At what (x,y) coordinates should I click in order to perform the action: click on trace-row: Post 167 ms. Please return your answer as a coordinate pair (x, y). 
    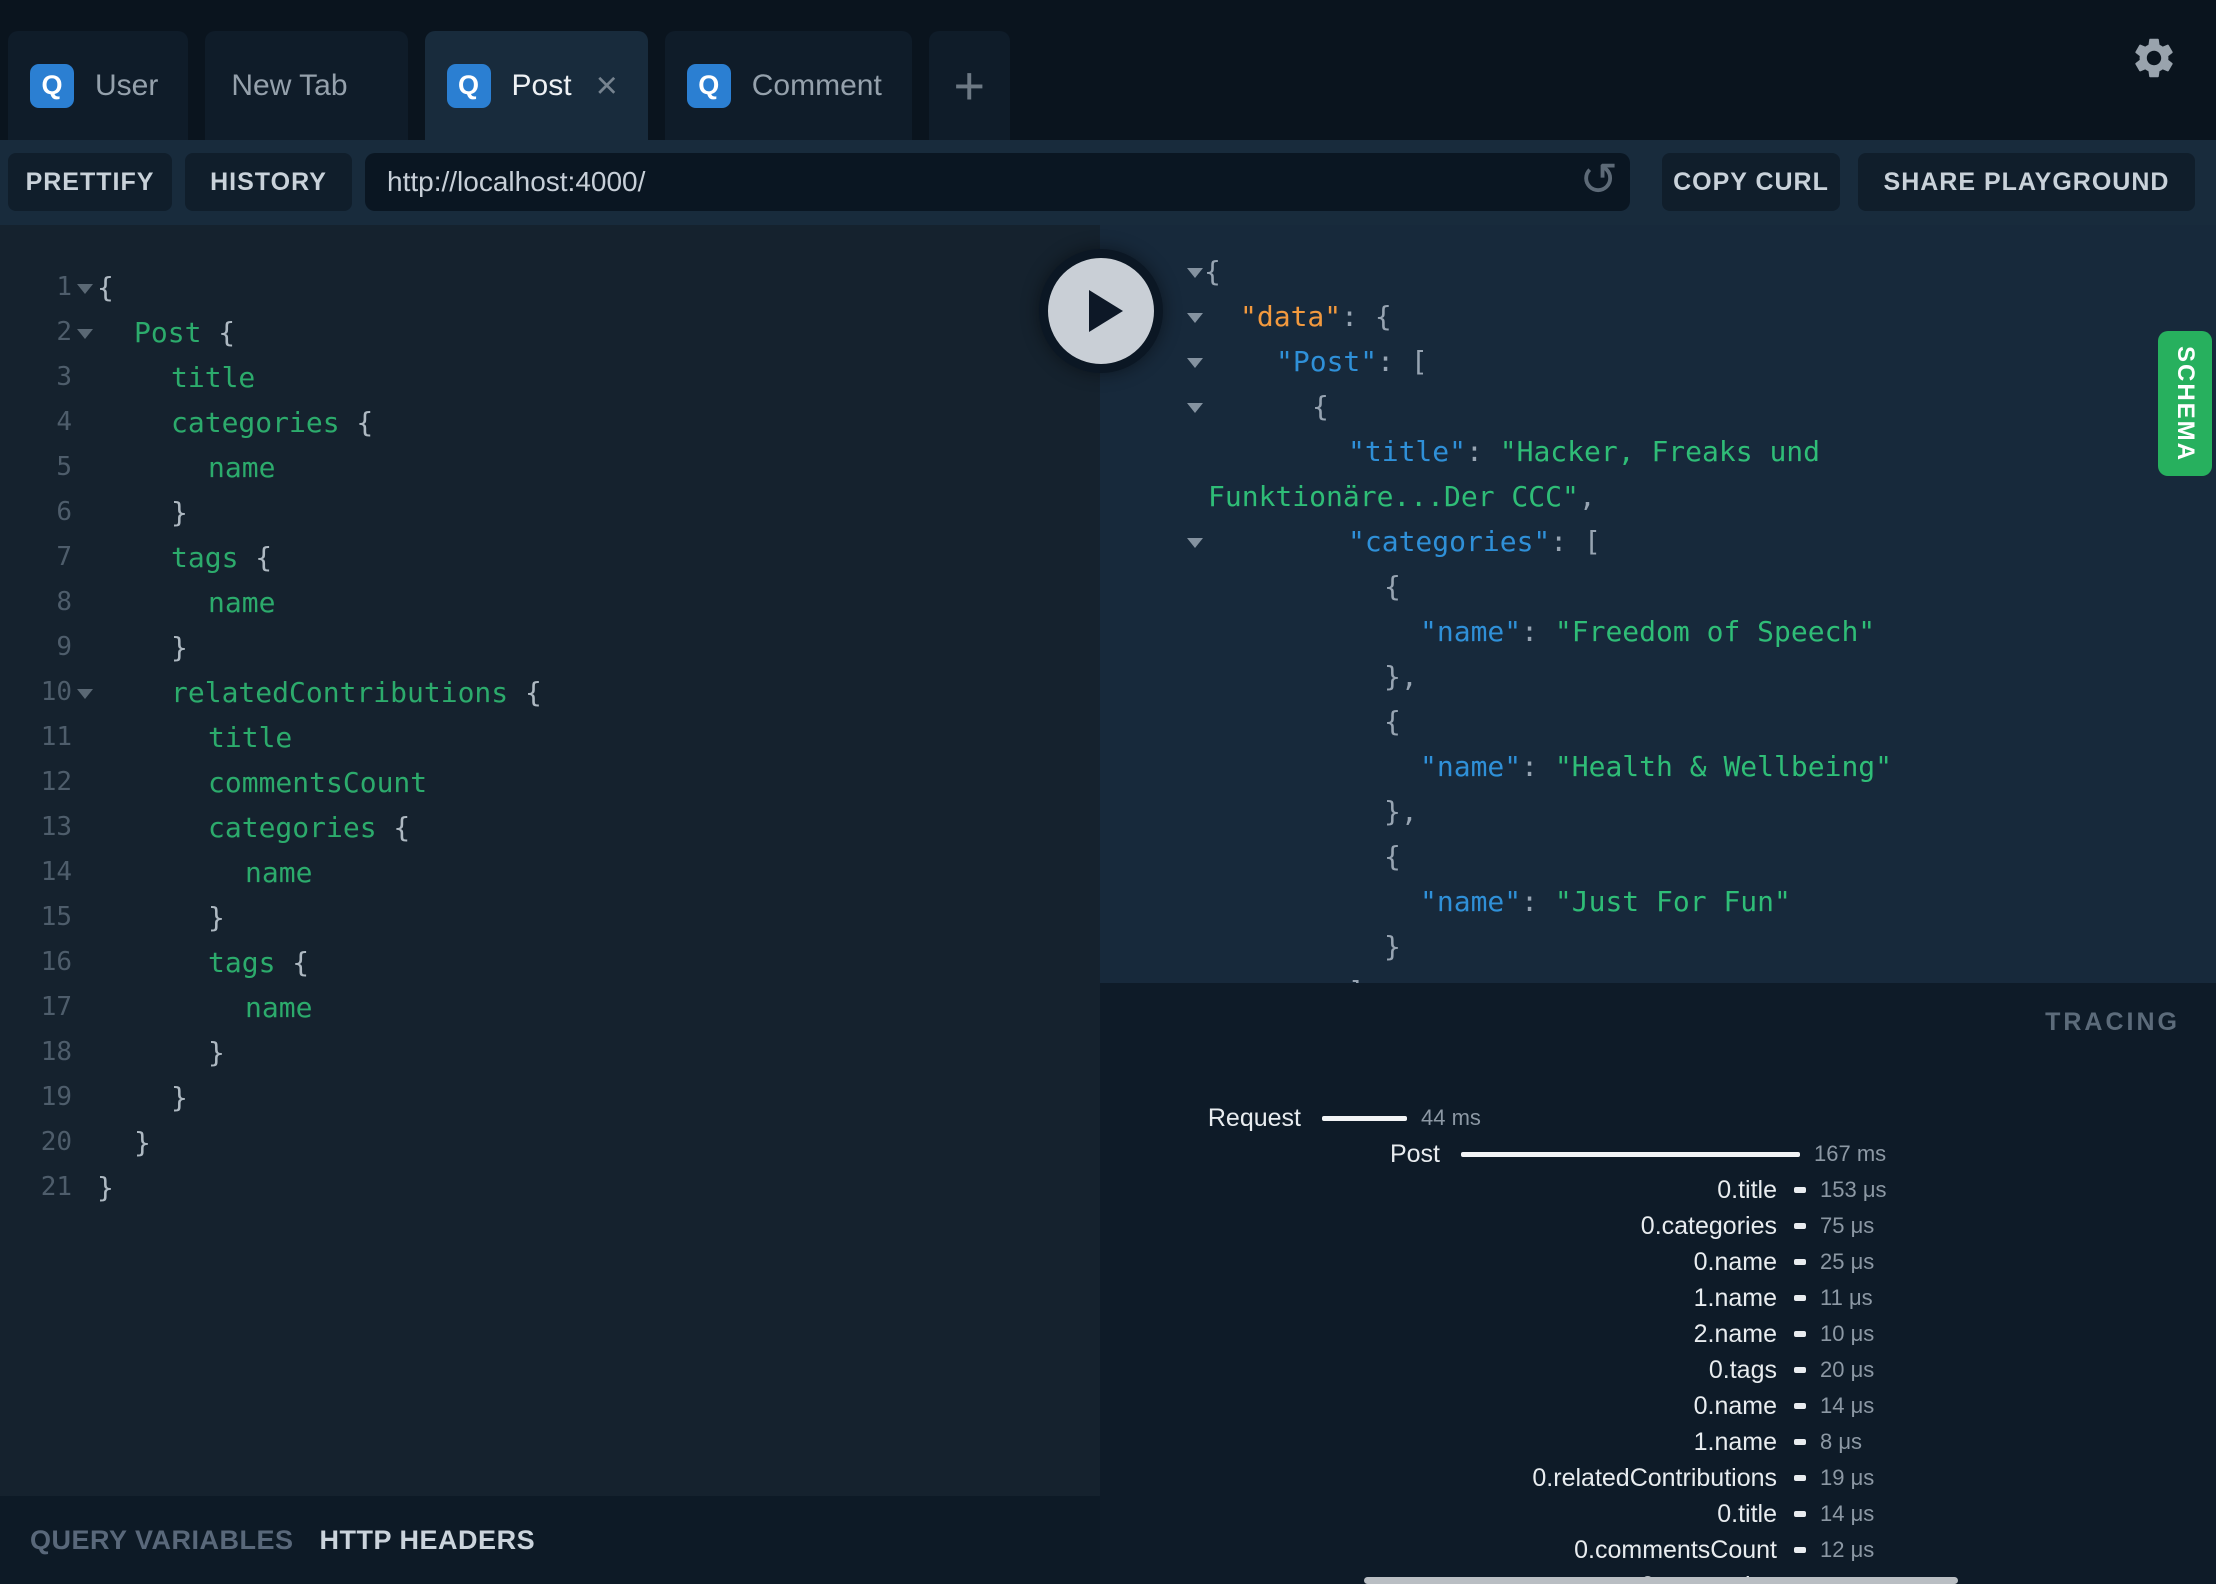
    Looking at the image, I should click on (1658, 1154).